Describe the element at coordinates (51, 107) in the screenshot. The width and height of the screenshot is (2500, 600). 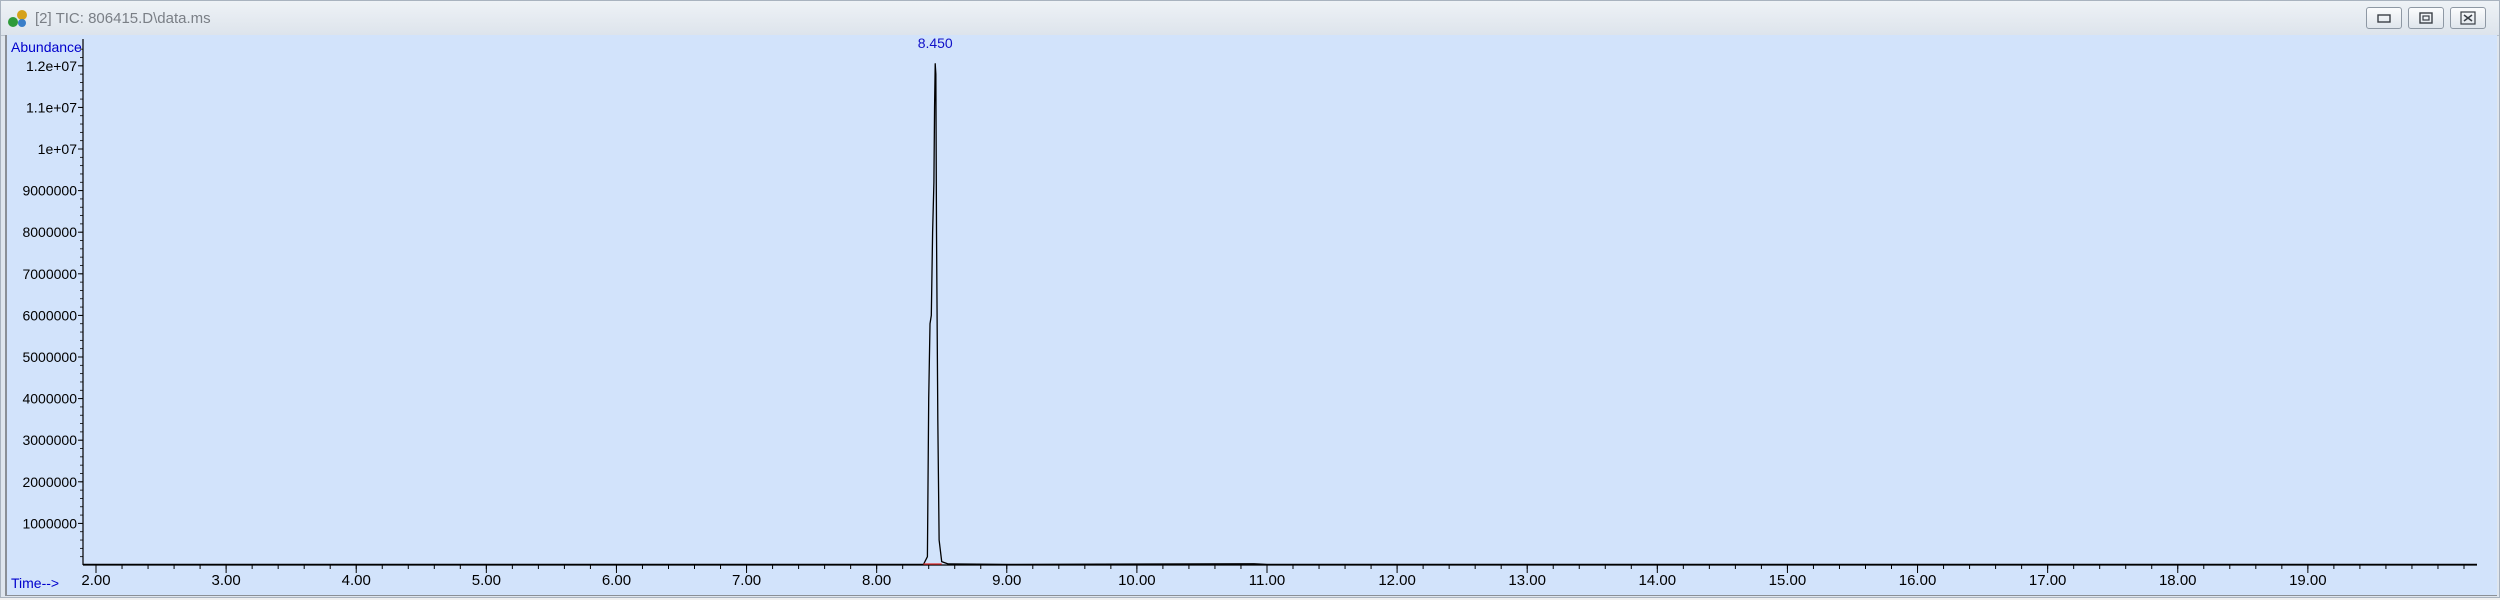
I see `y-tick-label: 1.1e+07` at that location.